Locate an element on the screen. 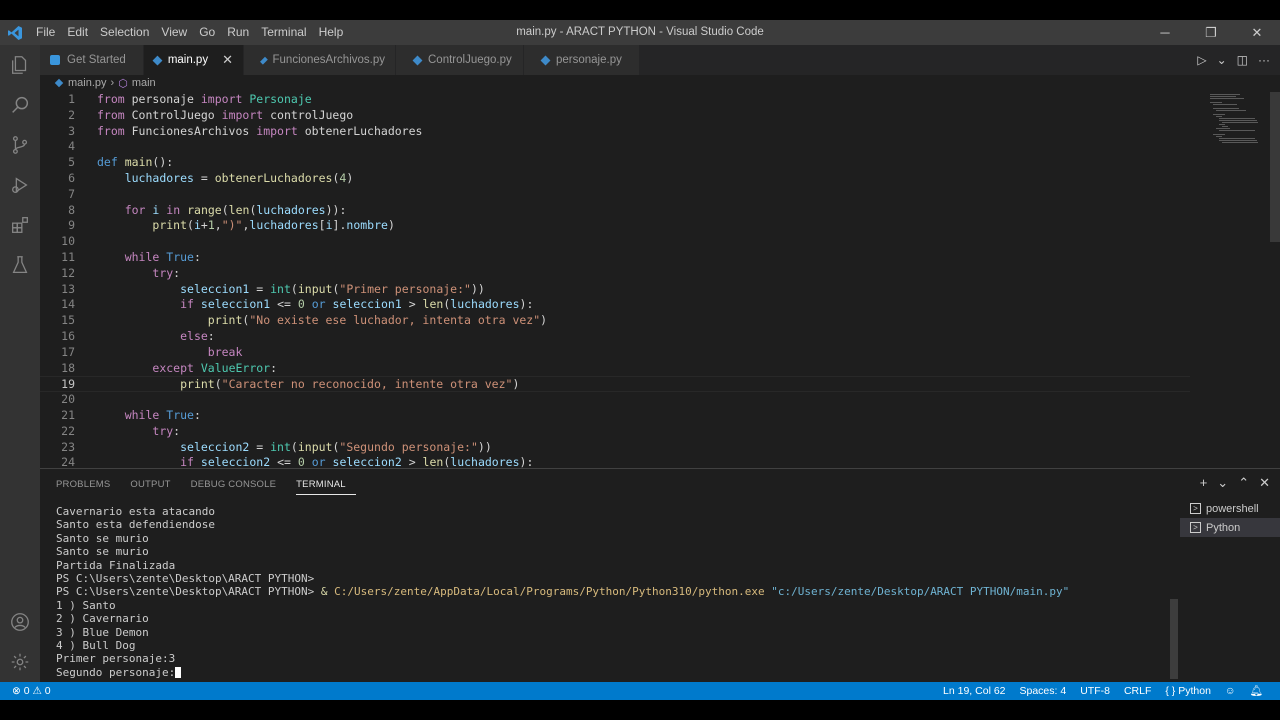 This screenshot has height=720, width=1280. terminal-list: > powershell > Python is located at coordinates (1230, 518).